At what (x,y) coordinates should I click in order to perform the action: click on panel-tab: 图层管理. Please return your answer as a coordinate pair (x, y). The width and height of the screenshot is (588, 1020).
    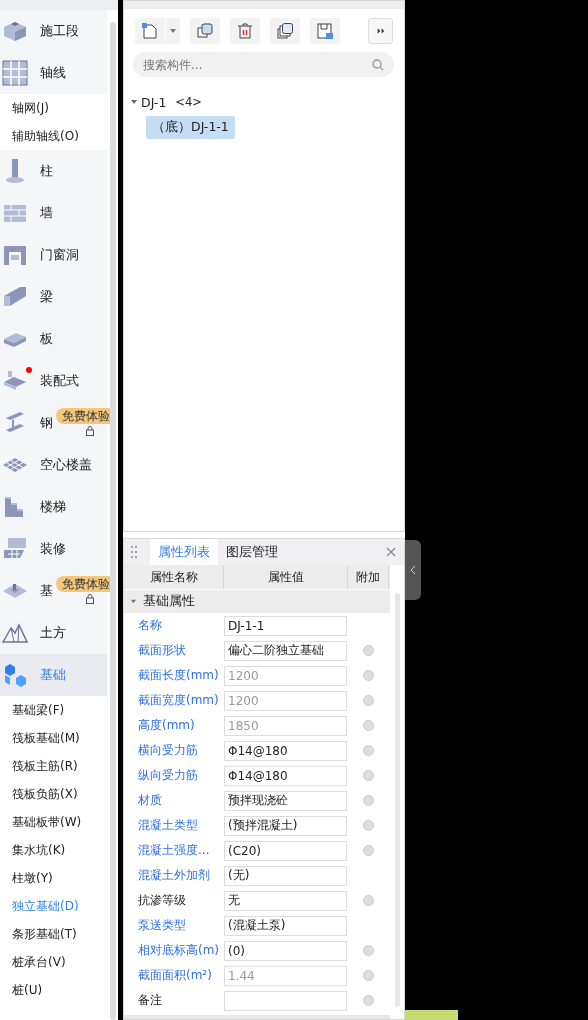
    Looking at the image, I should click on (252, 552).